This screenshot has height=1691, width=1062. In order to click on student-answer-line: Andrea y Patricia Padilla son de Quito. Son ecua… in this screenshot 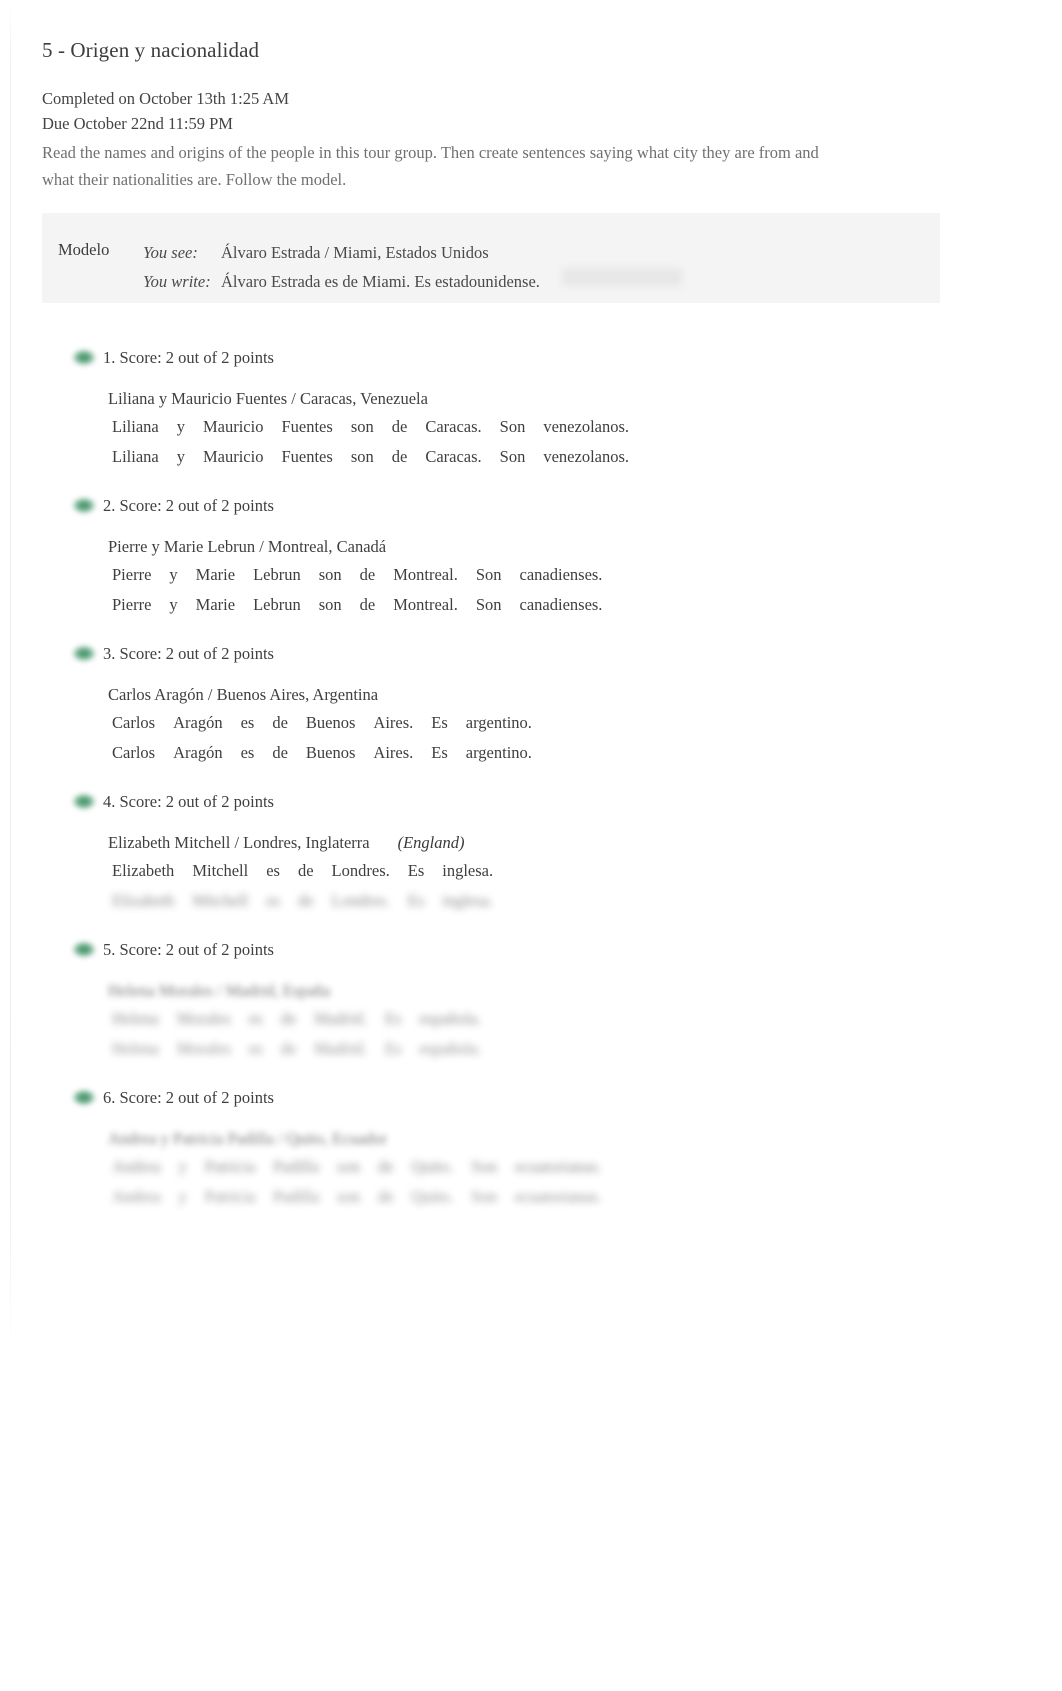, I will do `click(587, 1167)`.